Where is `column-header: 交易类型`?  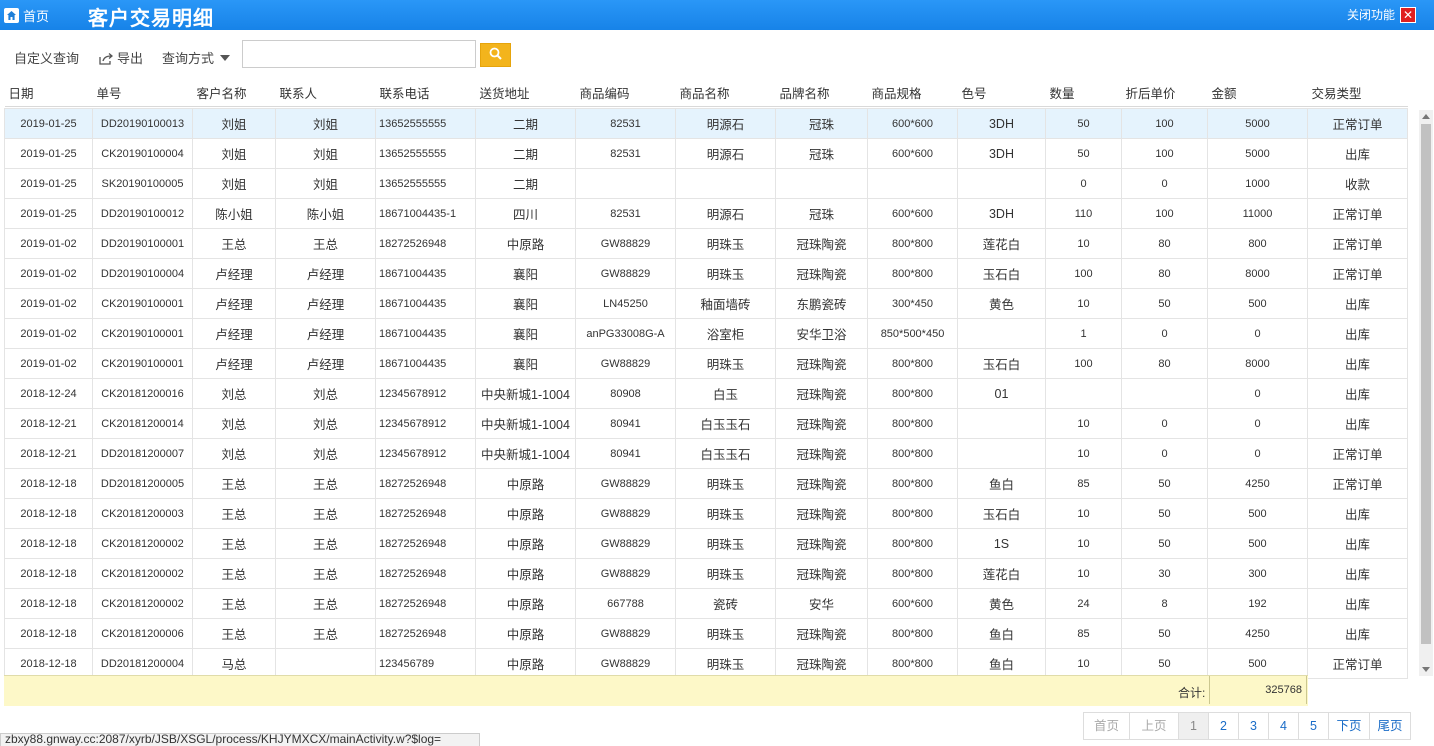 column-header: 交易类型 is located at coordinates (1357, 92).